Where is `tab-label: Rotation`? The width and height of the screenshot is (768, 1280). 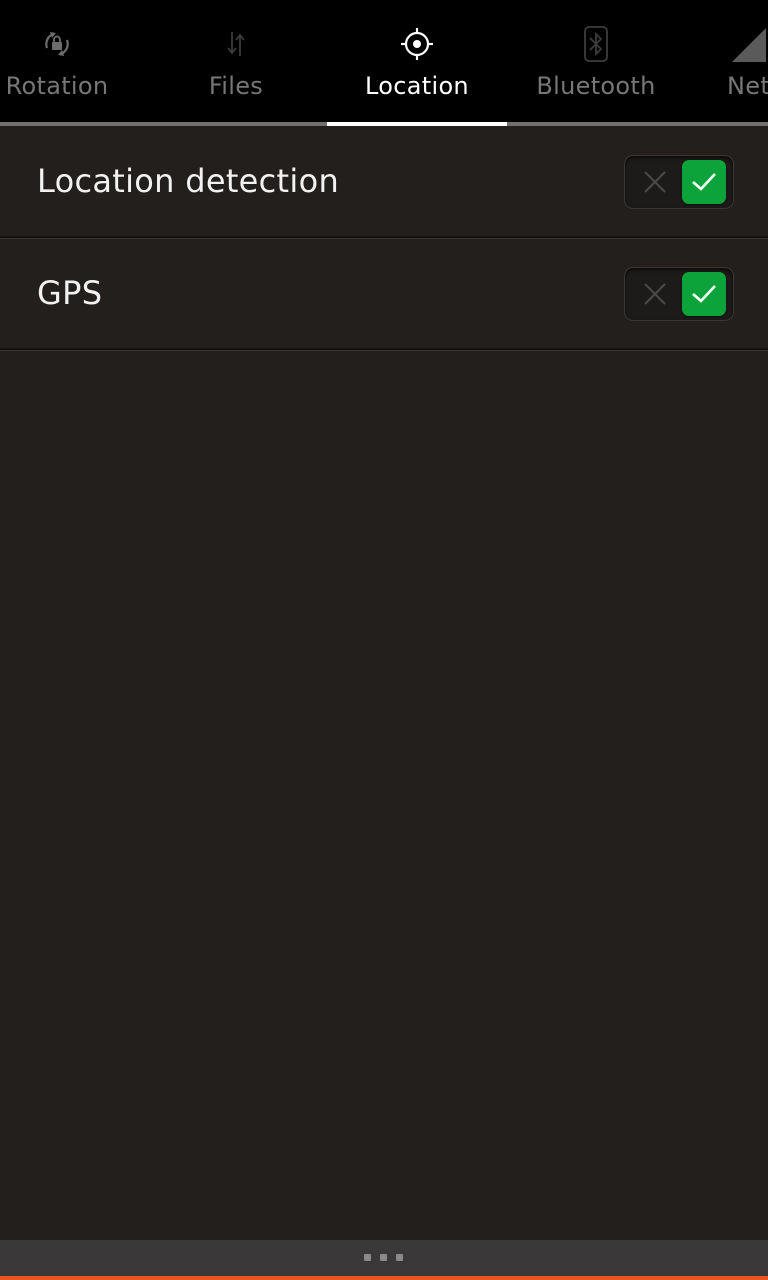
tab-label: Rotation is located at coordinates (57, 86).